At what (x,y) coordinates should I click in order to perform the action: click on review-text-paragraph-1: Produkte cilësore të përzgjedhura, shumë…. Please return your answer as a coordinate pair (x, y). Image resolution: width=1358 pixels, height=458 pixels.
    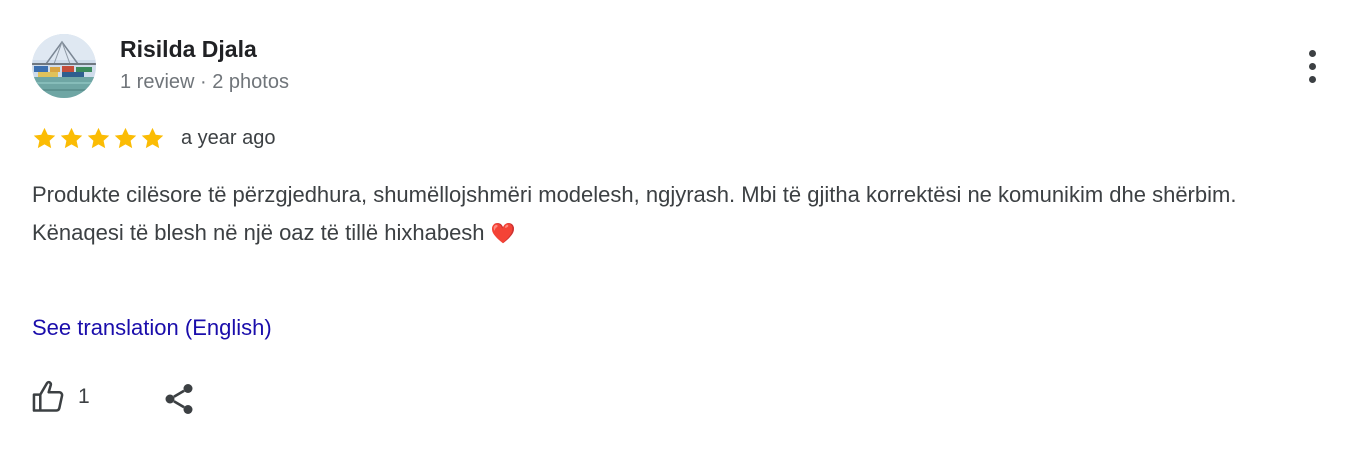
    Looking at the image, I should click on (634, 194).